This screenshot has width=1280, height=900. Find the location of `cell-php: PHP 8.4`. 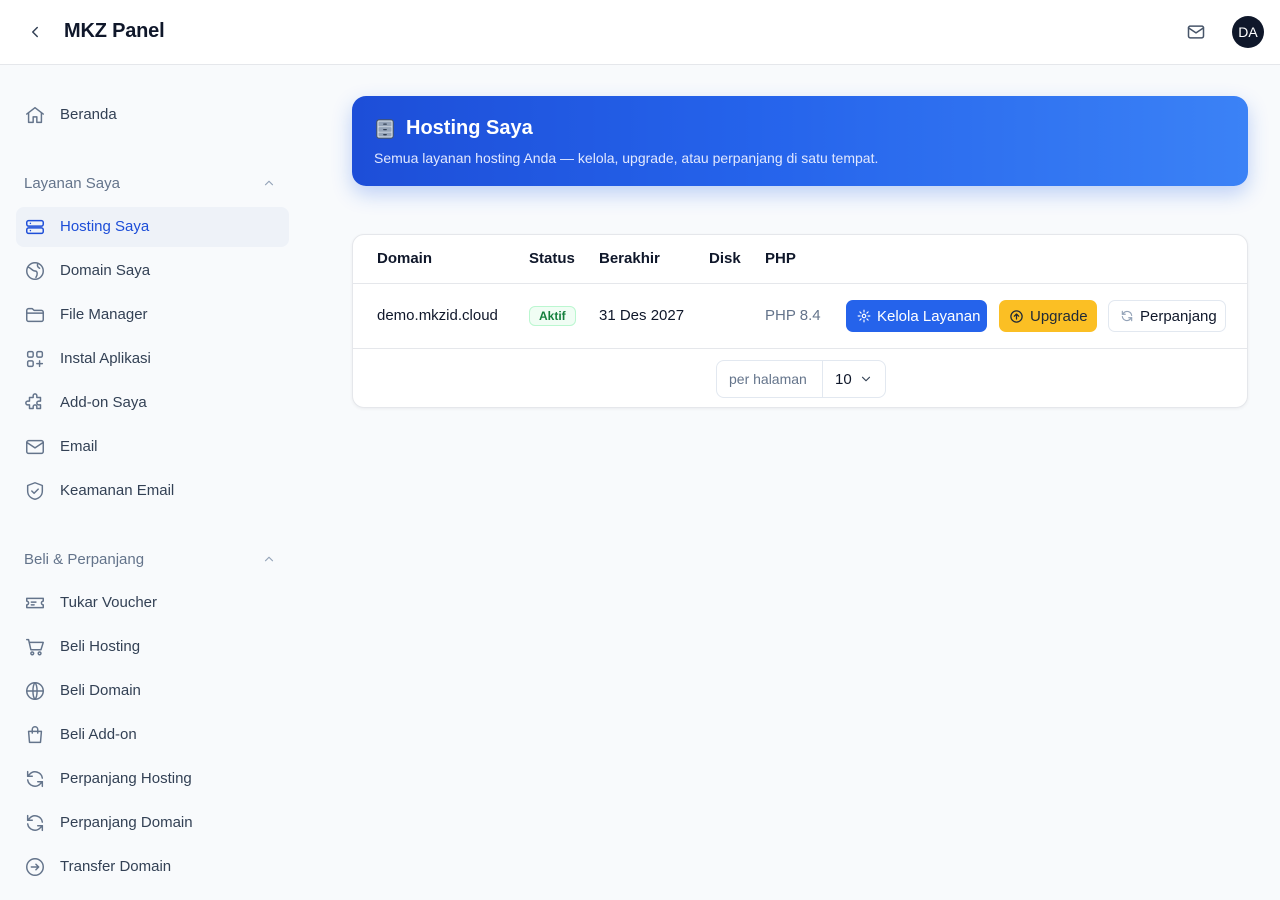

cell-php: PHP 8.4 is located at coordinates (793, 315).